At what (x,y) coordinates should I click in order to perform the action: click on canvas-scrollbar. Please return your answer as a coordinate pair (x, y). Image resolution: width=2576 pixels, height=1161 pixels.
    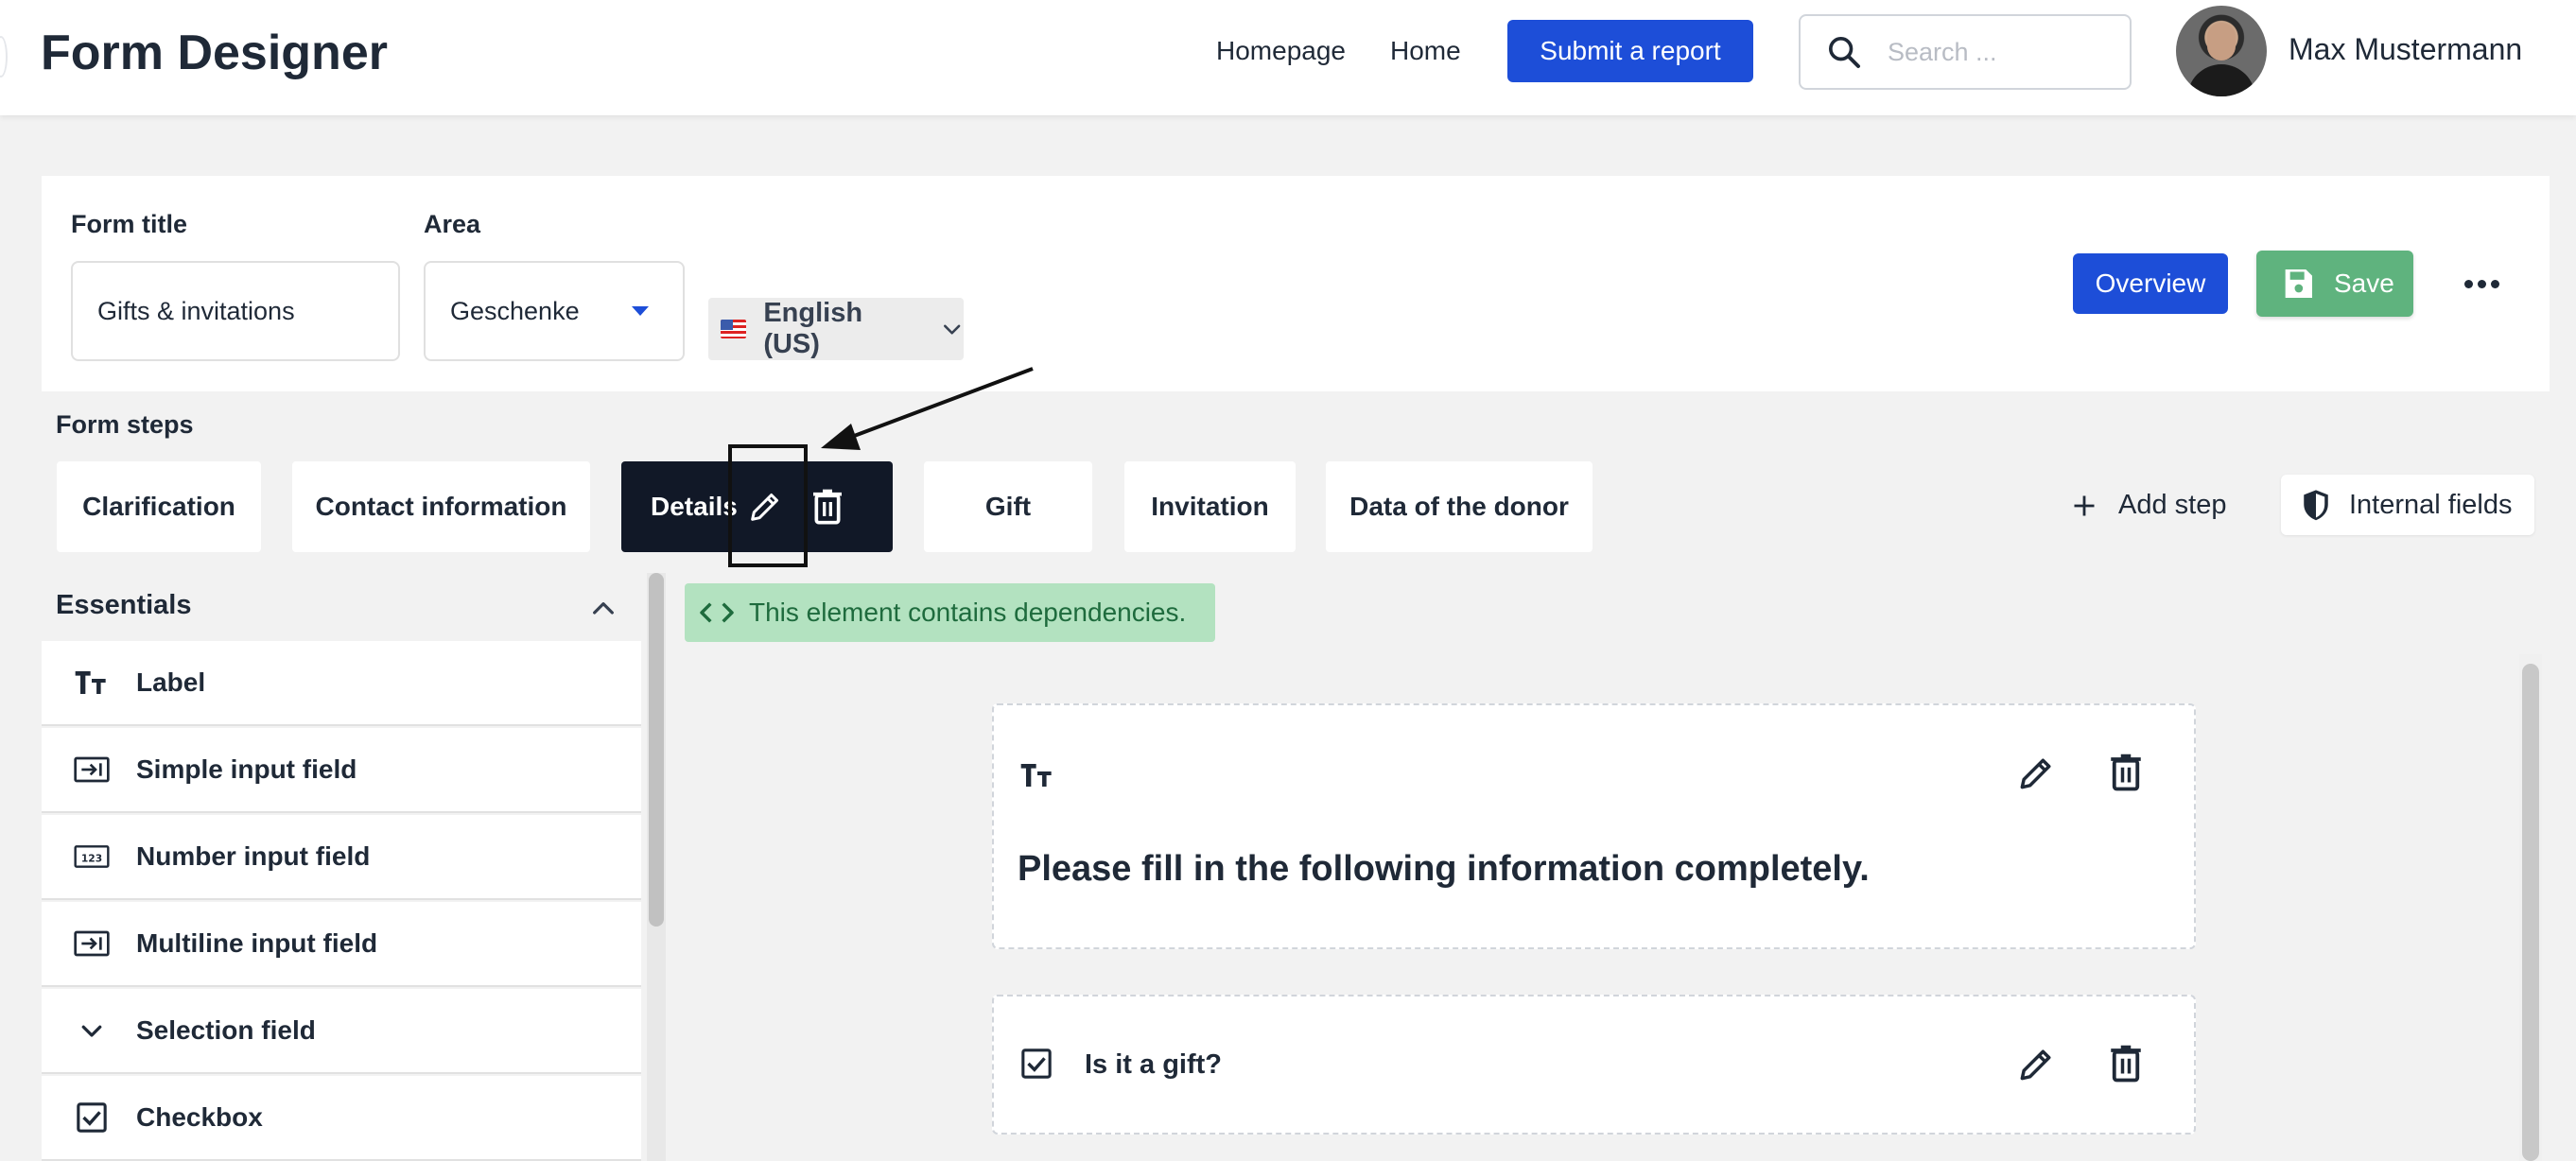
    Looking at the image, I should click on (2530, 907).